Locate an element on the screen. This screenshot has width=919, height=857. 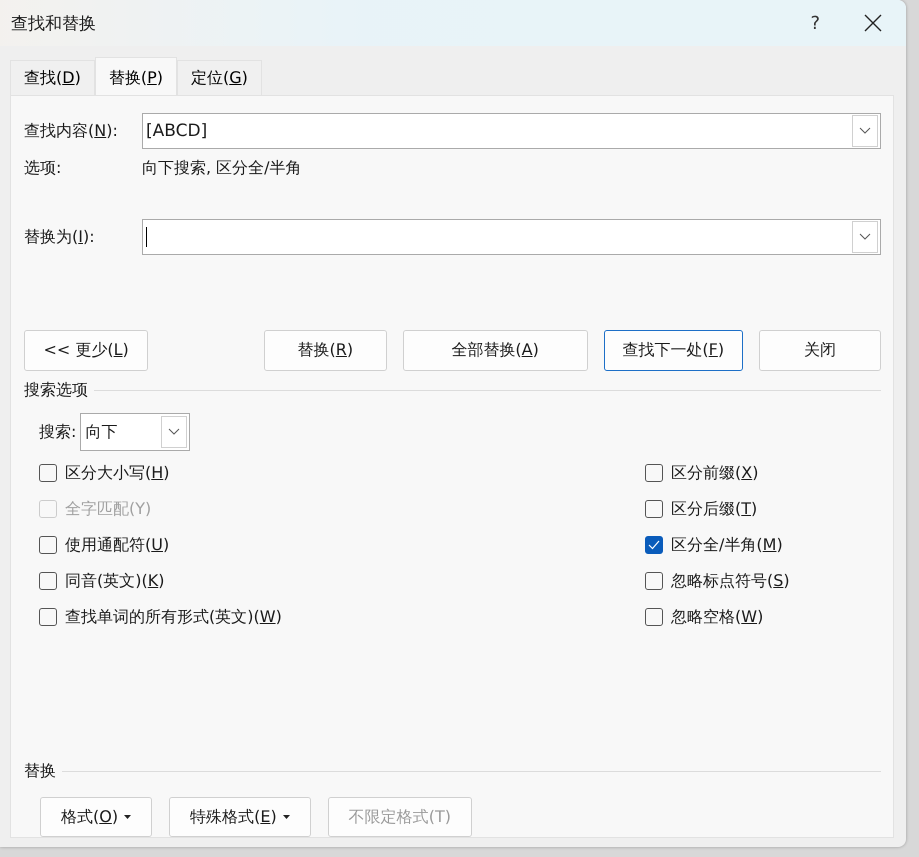
option-label: 同音(英文)(K) is located at coordinates (114, 581).